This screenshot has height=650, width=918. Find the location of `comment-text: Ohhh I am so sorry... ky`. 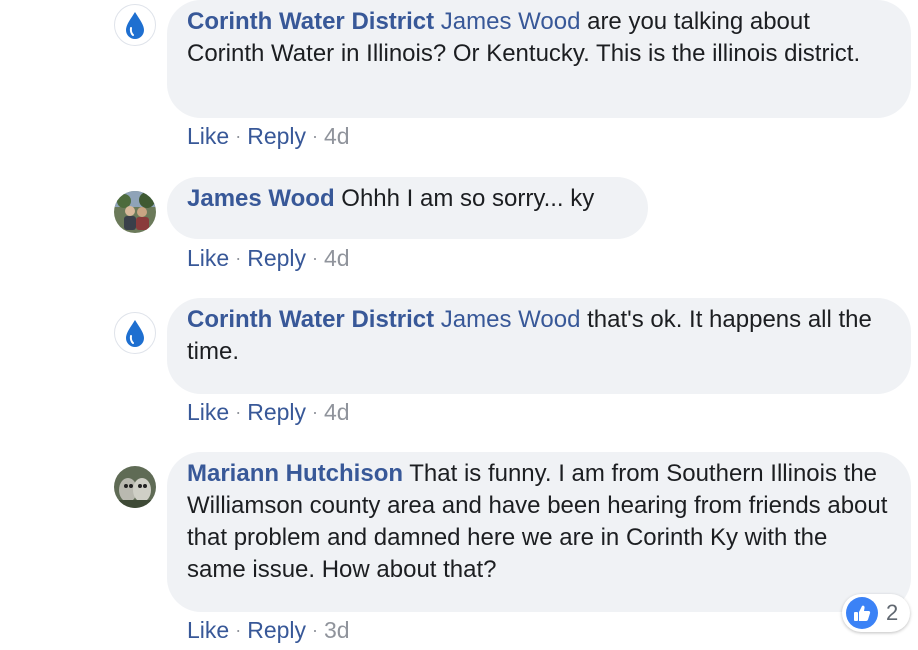

comment-text: Ohhh I am so sorry... ky is located at coordinates (464, 198).